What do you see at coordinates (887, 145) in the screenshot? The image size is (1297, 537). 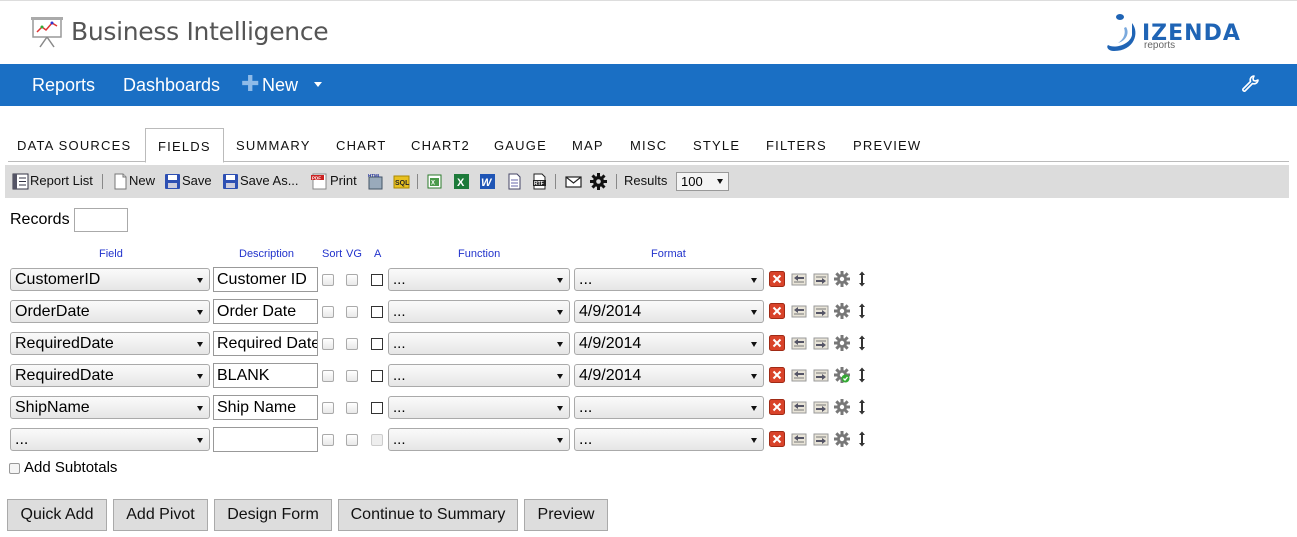 I see `tab-preview: PREVIEW` at bounding box center [887, 145].